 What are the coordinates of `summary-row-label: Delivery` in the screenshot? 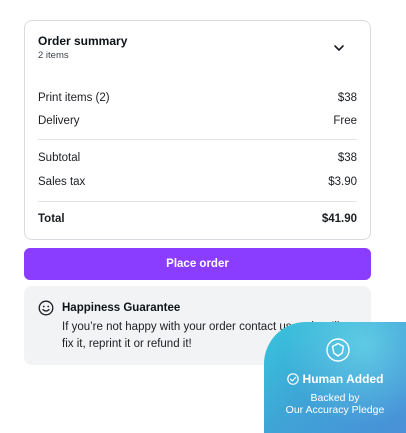 It's located at (59, 121).